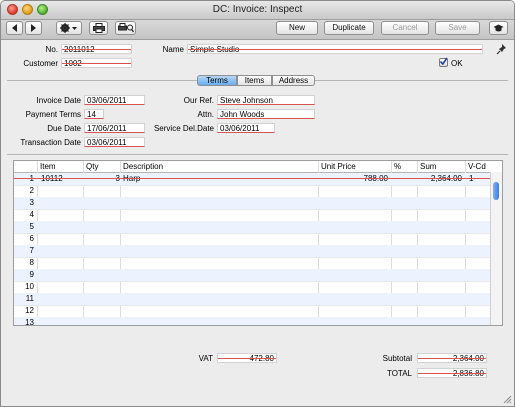 This screenshot has width=515, height=407. Describe the element at coordinates (338, 166) in the screenshot. I see `col-header-unit-price: Unit Price` at that location.